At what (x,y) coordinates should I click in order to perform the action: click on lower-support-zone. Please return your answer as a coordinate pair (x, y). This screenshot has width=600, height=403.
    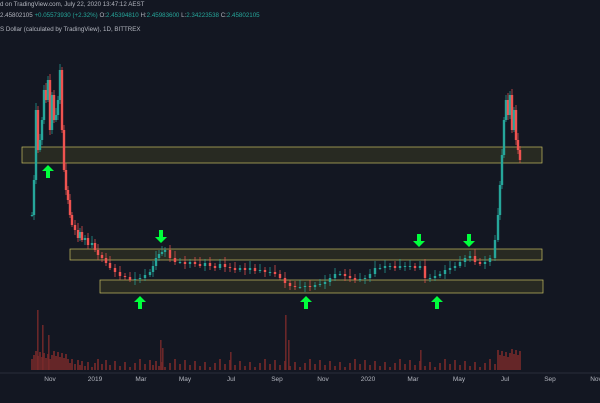
    Looking at the image, I should click on (321, 286).